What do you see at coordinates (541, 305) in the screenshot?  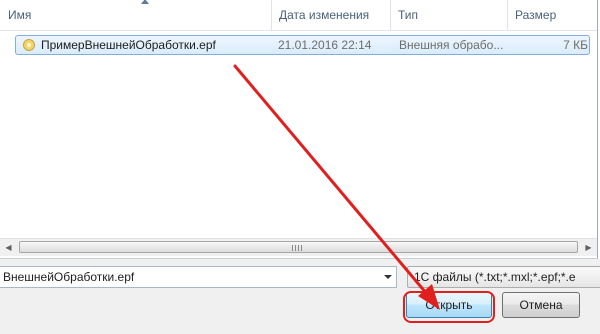 I see `cancel-button: Отмена` at bounding box center [541, 305].